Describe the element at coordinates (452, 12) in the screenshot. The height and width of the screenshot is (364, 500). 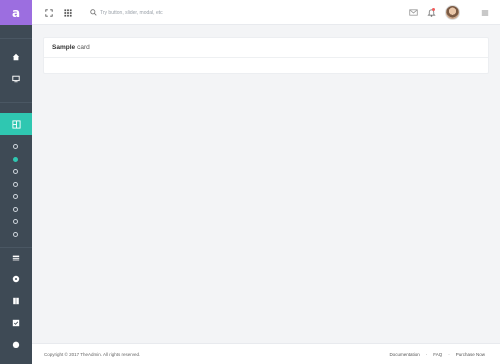
I see `avatar` at that location.